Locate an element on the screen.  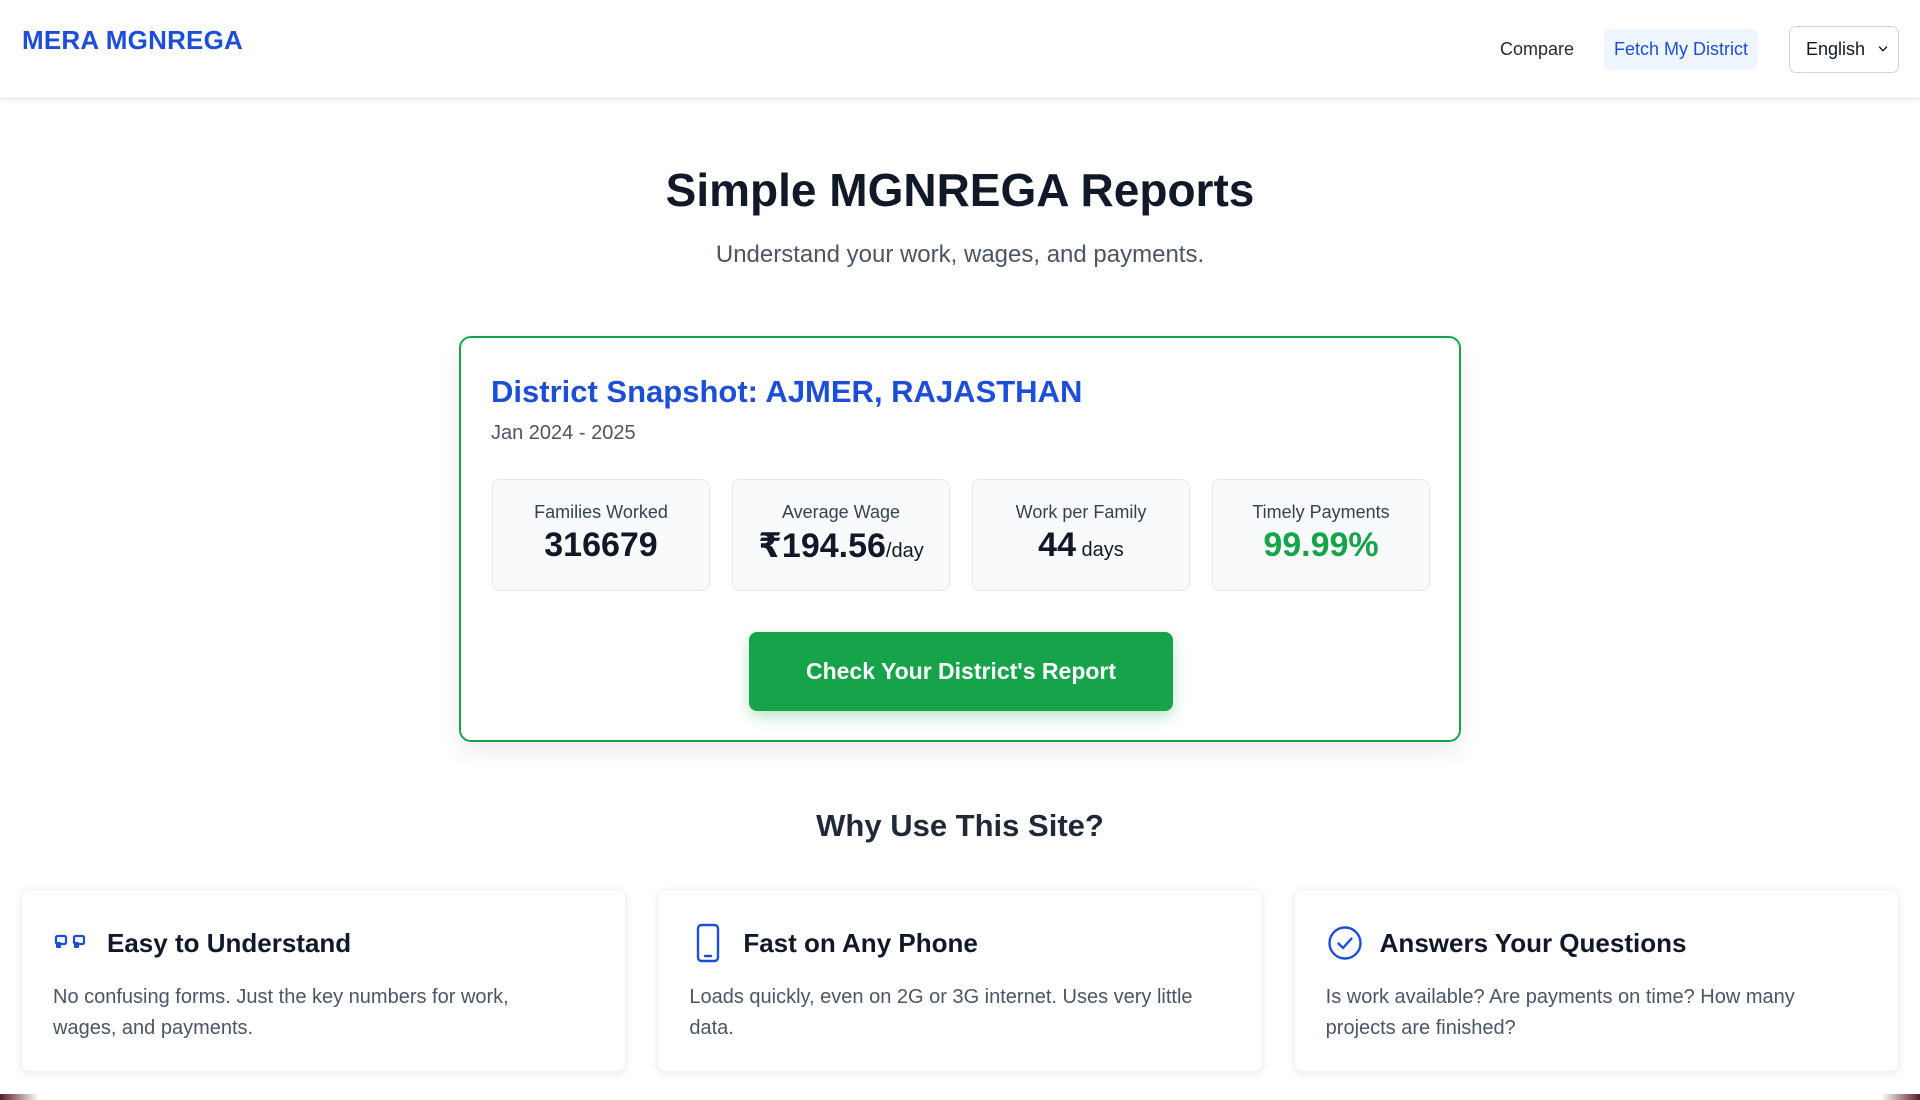
brand-logo: MERA MGNREGA is located at coordinates (132, 40).